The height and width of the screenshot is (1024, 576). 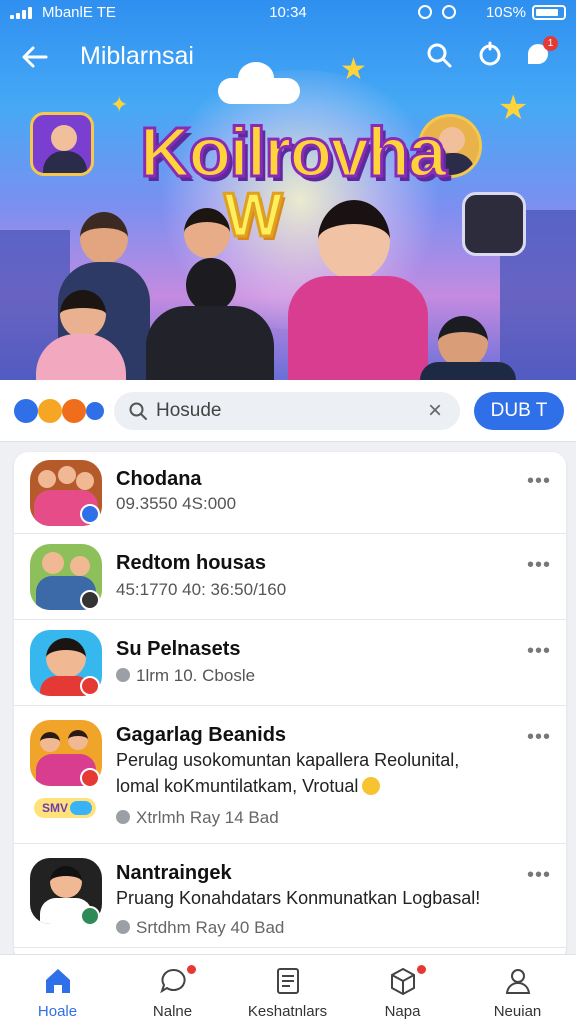 What do you see at coordinates (435, 411) in the screenshot?
I see `clear-icon: ×` at bounding box center [435, 411].